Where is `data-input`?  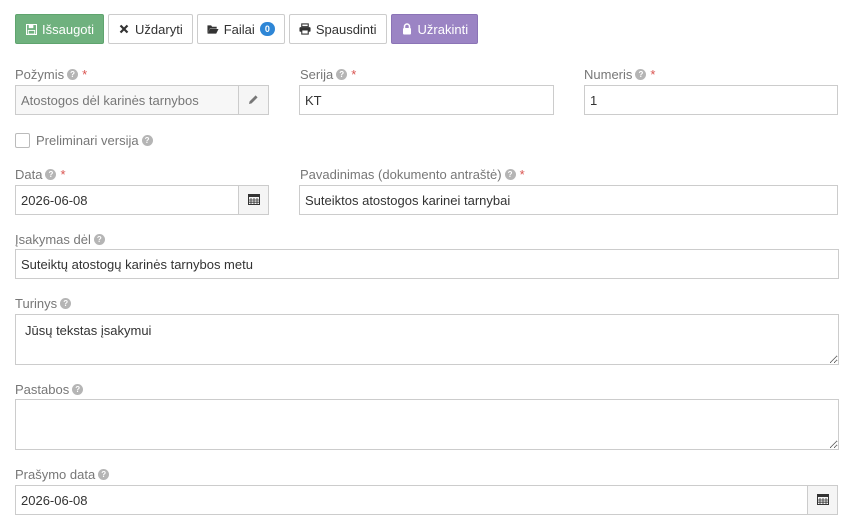 data-input is located at coordinates (127, 200).